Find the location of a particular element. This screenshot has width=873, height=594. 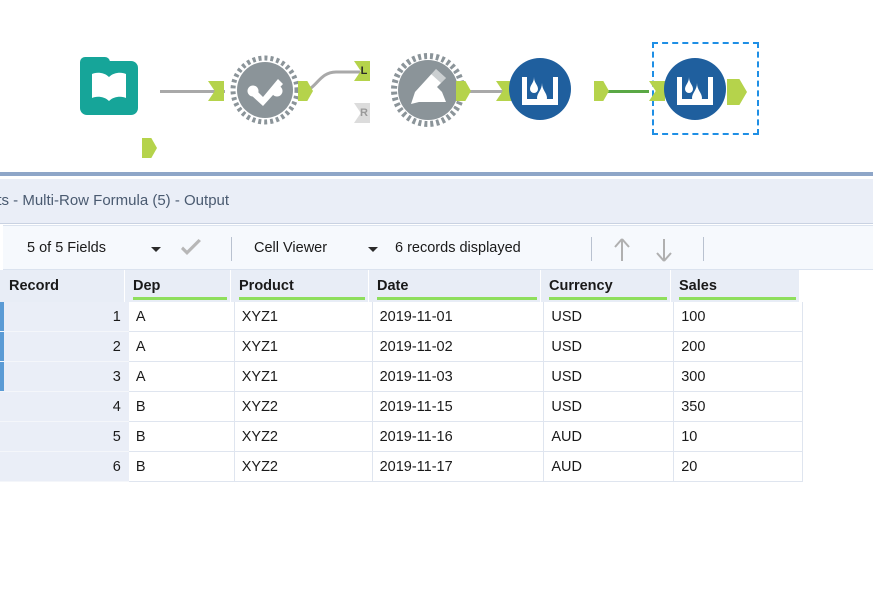

anchor-output-input-data is located at coordinates (149, 148).